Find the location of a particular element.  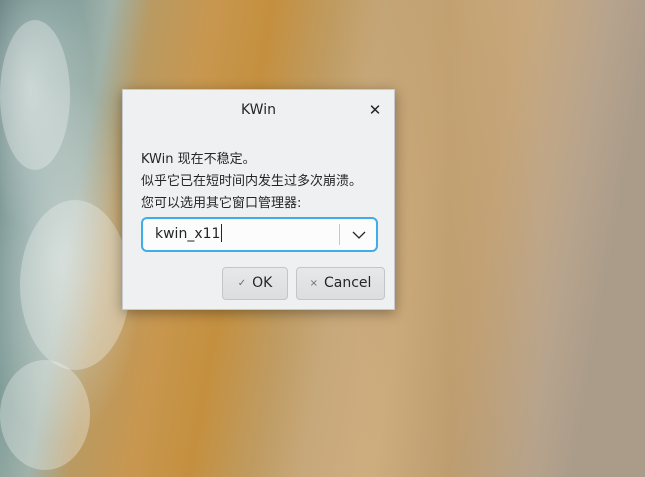

chevron-down-icon is located at coordinates (359, 235).